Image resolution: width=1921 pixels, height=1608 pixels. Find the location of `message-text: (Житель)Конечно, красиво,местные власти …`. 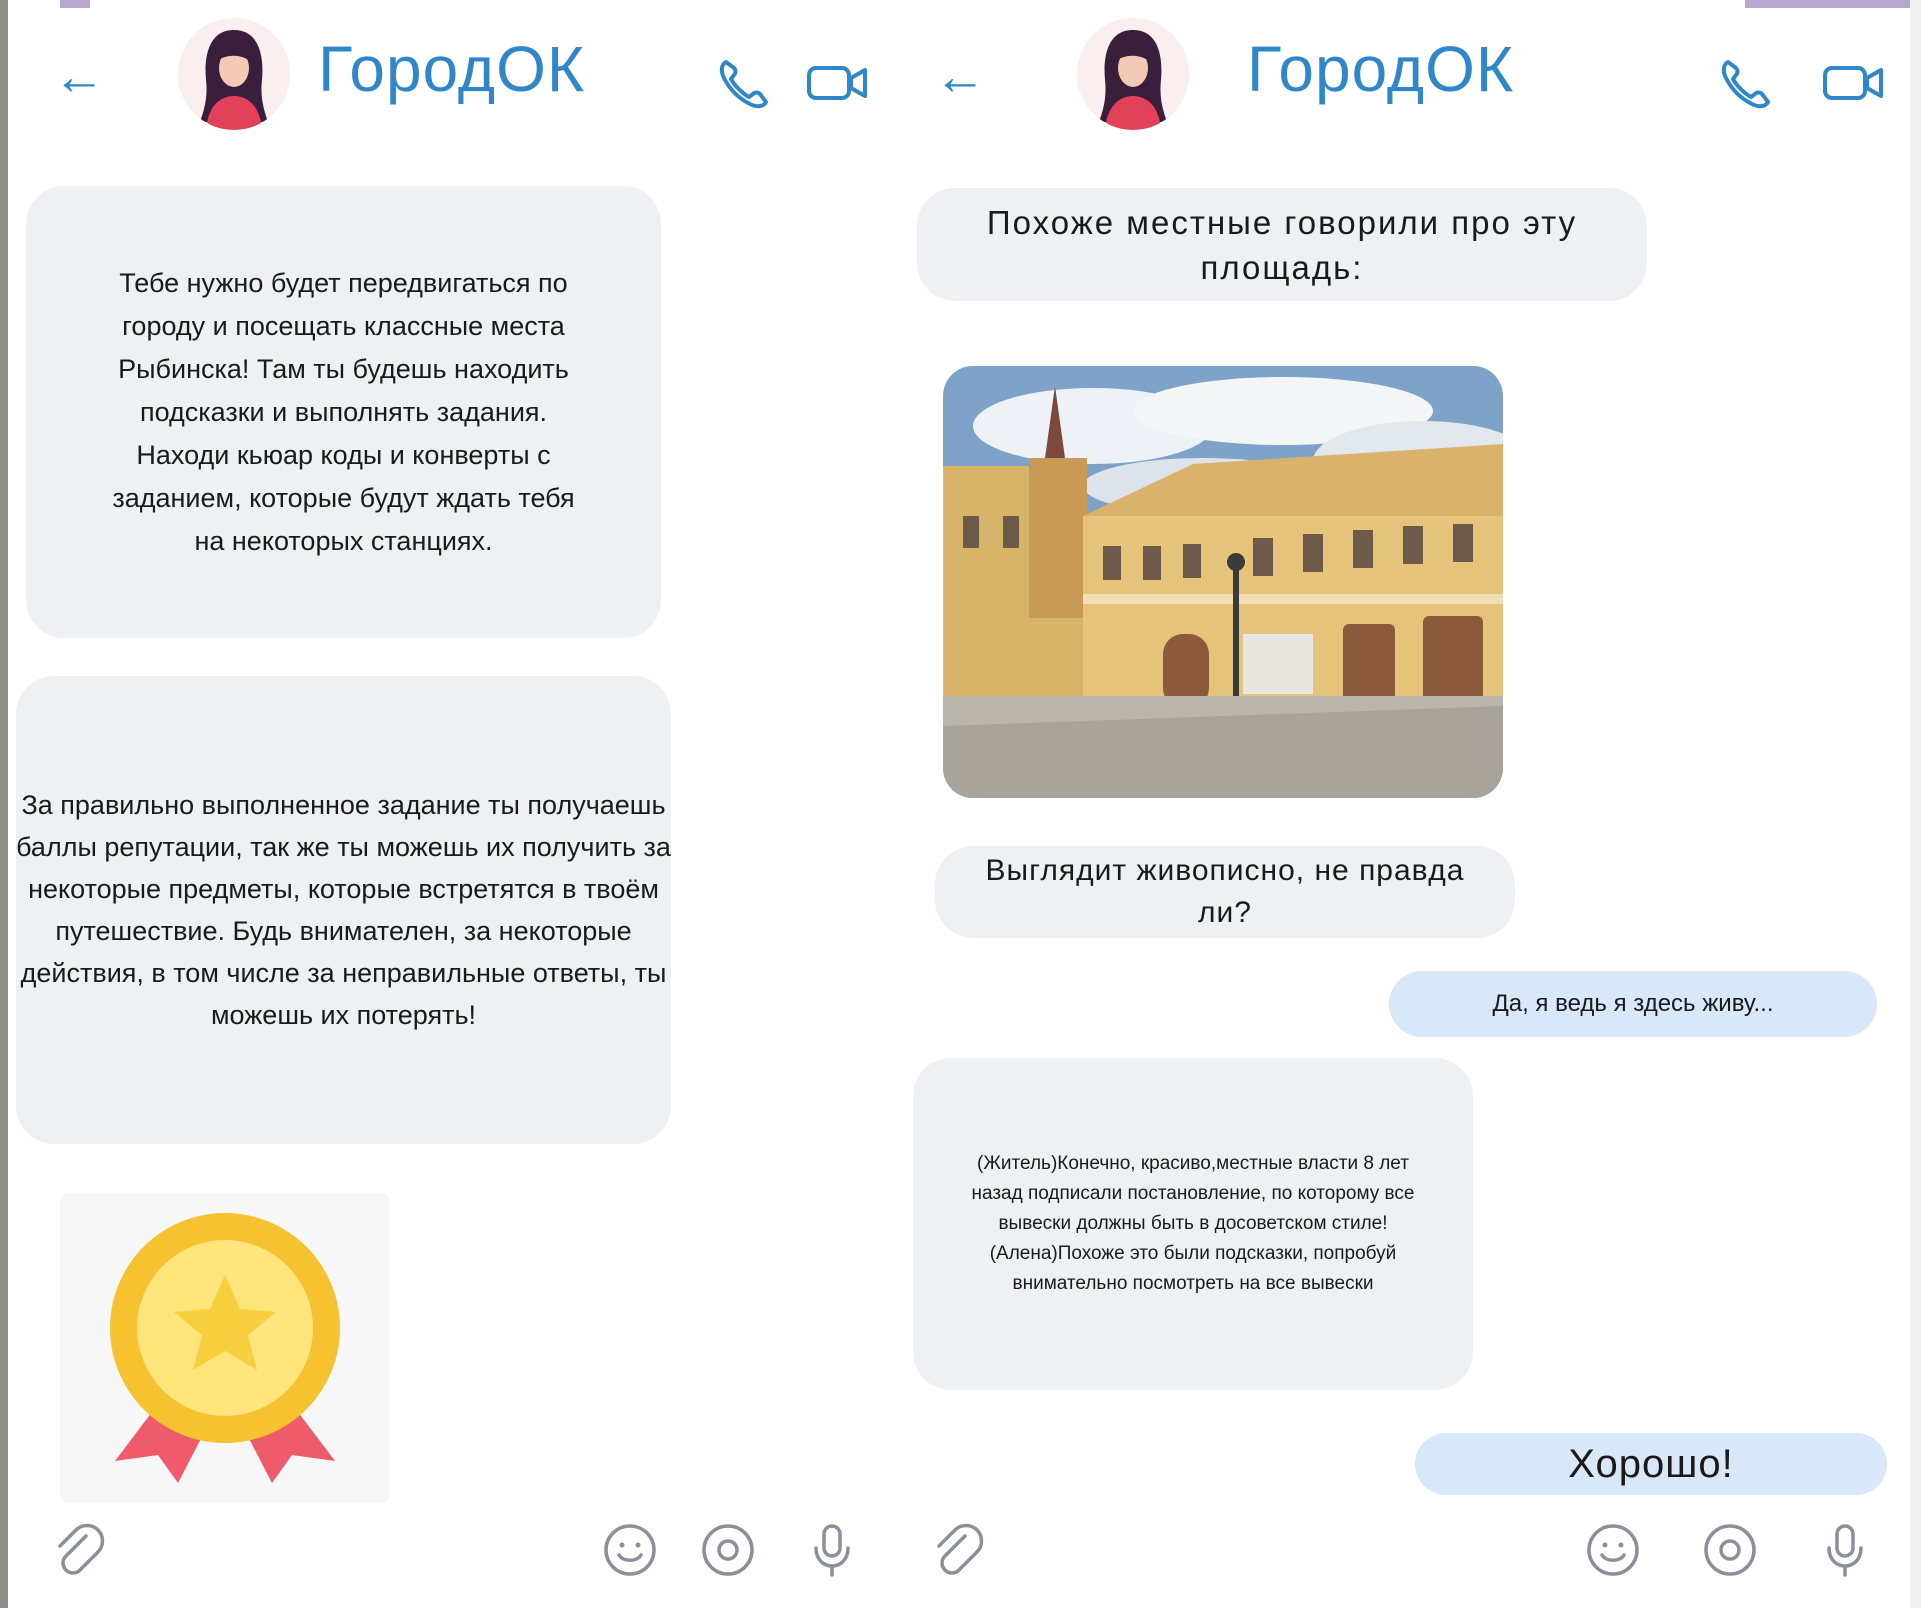

message-text: (Житель)Конечно, красиво,местные власти … is located at coordinates (1193, 1223).